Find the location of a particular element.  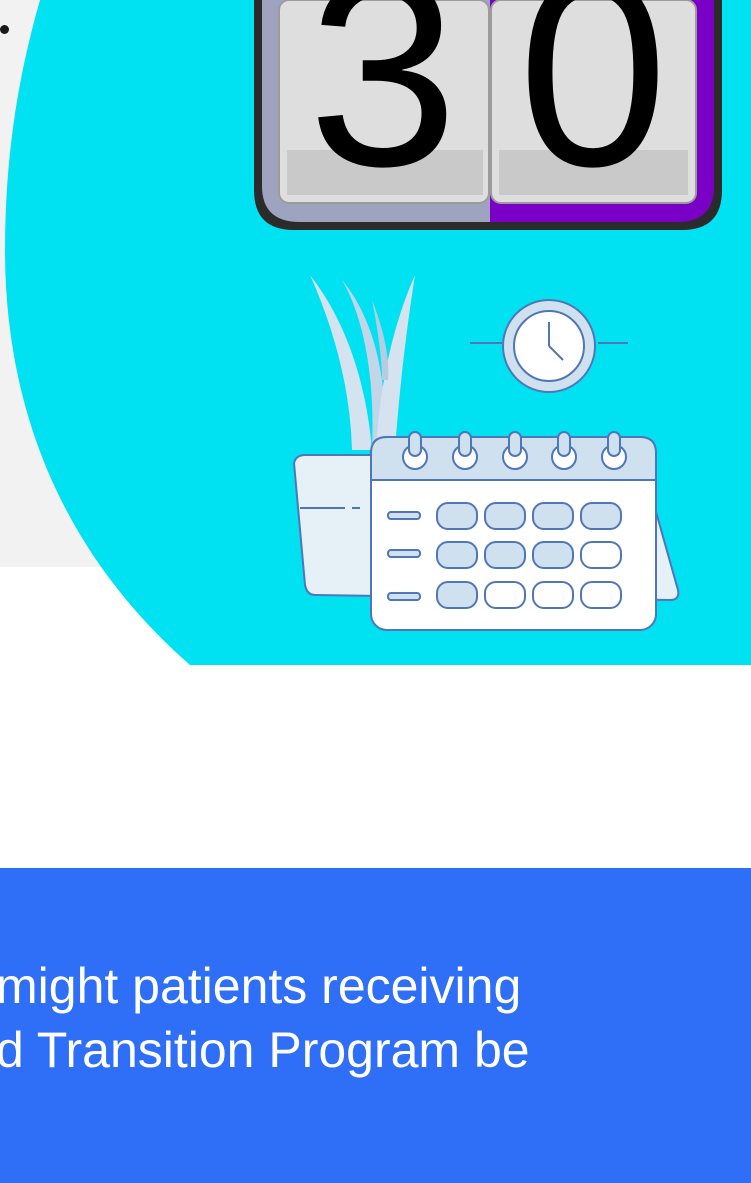

counter-digit-tens: 3 is located at coordinates (383, 111).